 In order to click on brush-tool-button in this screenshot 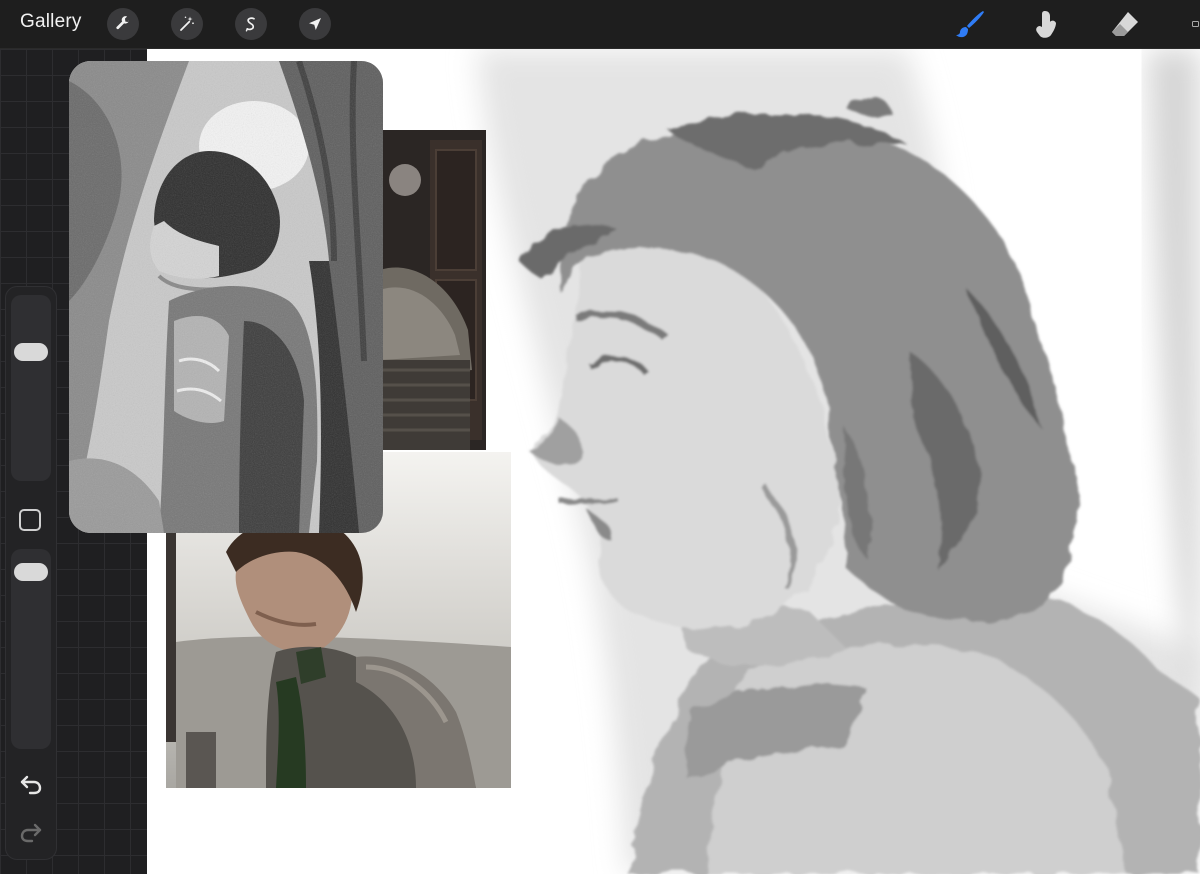, I will do `click(970, 24)`.